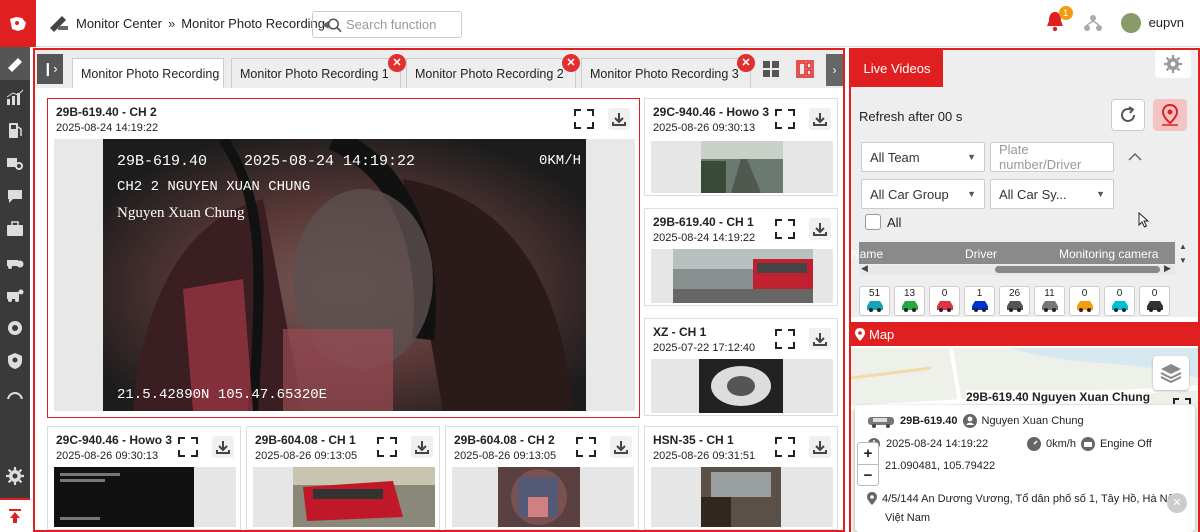 The image size is (1200, 532). What do you see at coordinates (316, 73) in the screenshot?
I see `tab-photo-recording-1: Monitor Photo Recording 1` at bounding box center [316, 73].